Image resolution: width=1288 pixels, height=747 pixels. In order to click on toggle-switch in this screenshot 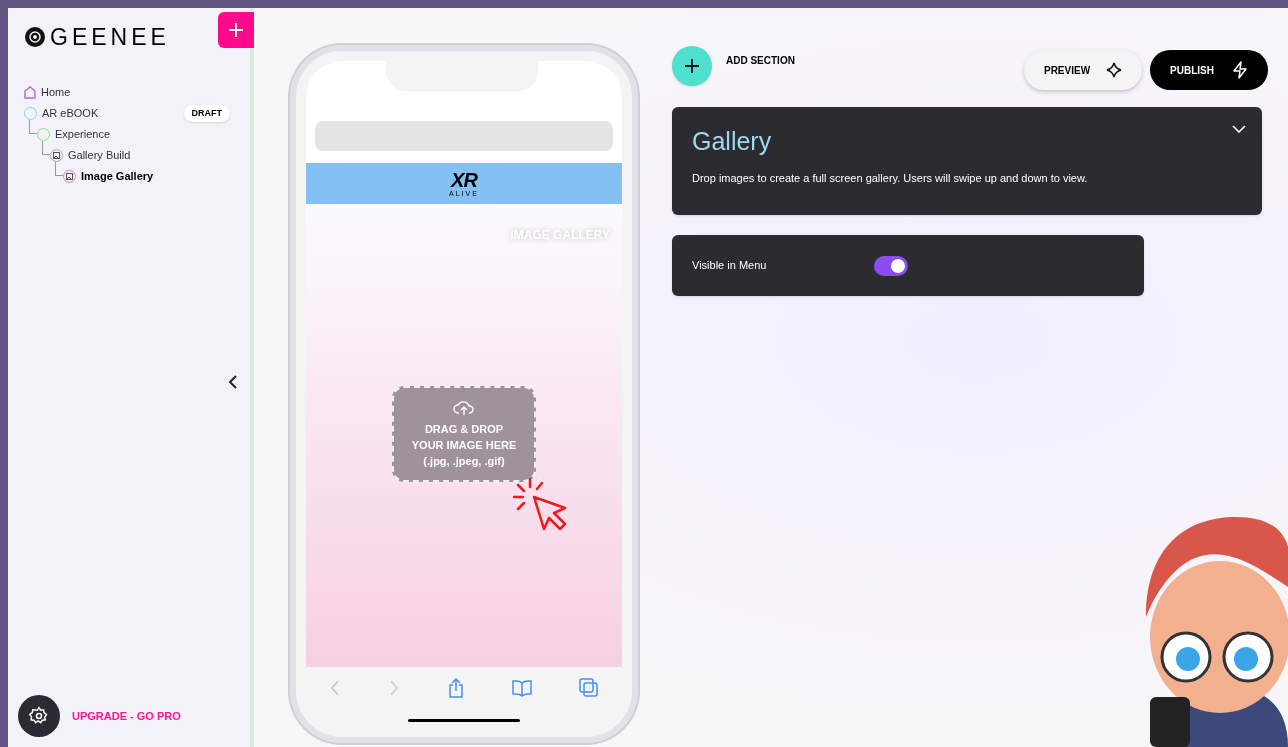, I will do `click(891, 265)`.